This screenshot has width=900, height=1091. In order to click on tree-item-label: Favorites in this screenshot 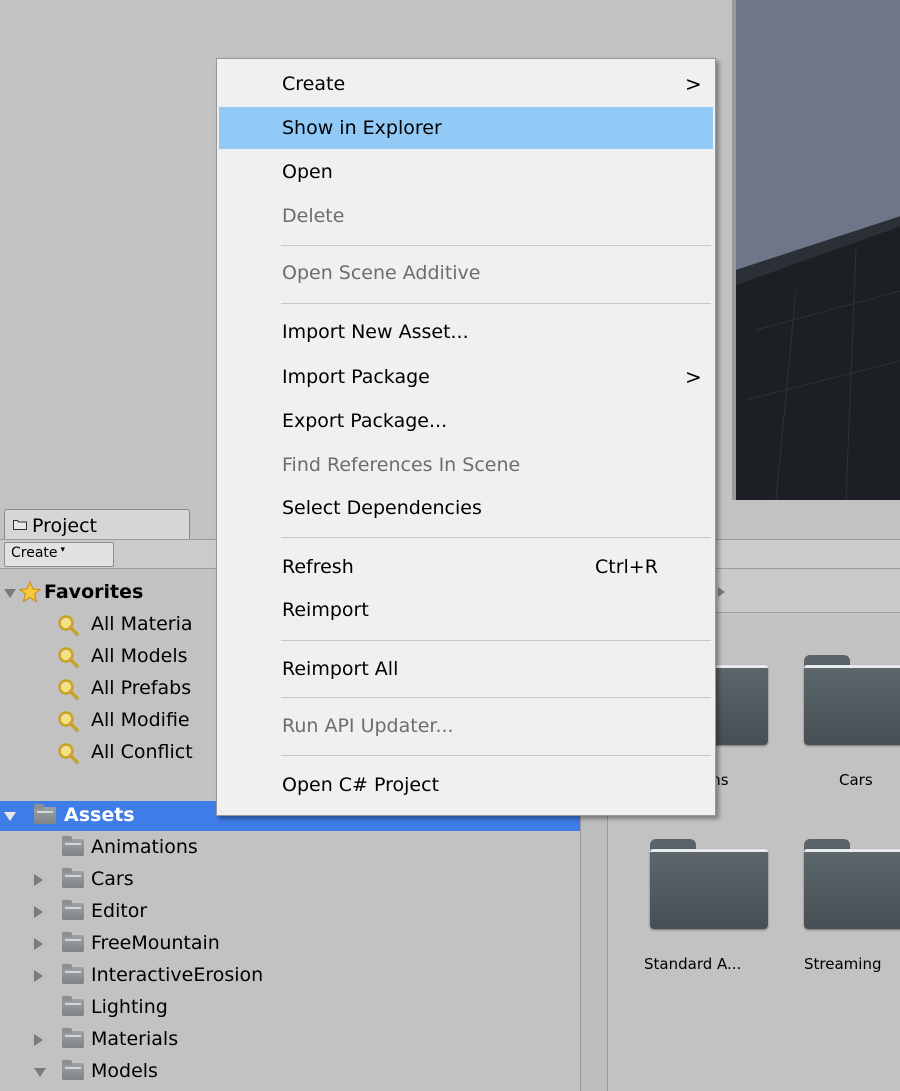, I will do `click(94, 592)`.